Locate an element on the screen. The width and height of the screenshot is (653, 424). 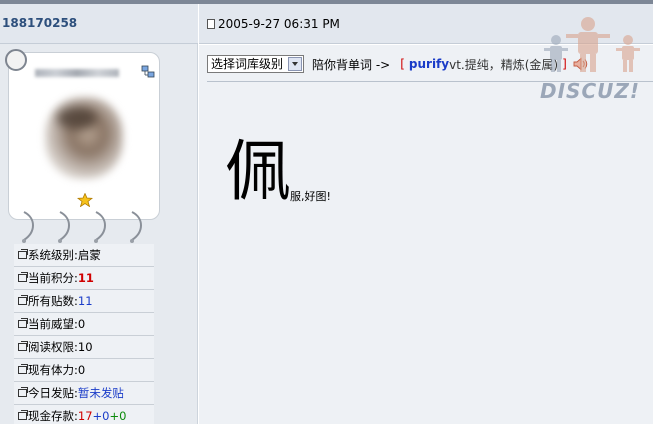
stat-row-prestige: 当前威望: 0 is located at coordinates (84, 324).